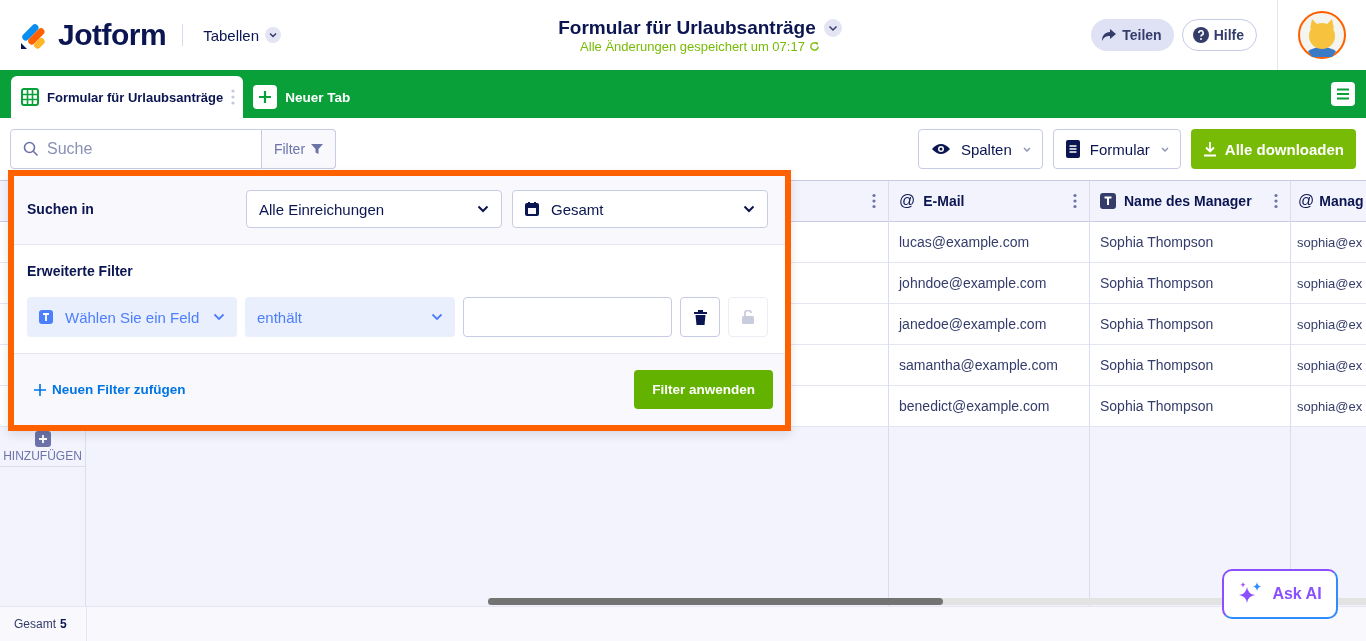 Image resolution: width=1366 pixels, height=641 pixels. Describe the element at coordinates (1322, 35) in the screenshot. I see `avatar` at that location.